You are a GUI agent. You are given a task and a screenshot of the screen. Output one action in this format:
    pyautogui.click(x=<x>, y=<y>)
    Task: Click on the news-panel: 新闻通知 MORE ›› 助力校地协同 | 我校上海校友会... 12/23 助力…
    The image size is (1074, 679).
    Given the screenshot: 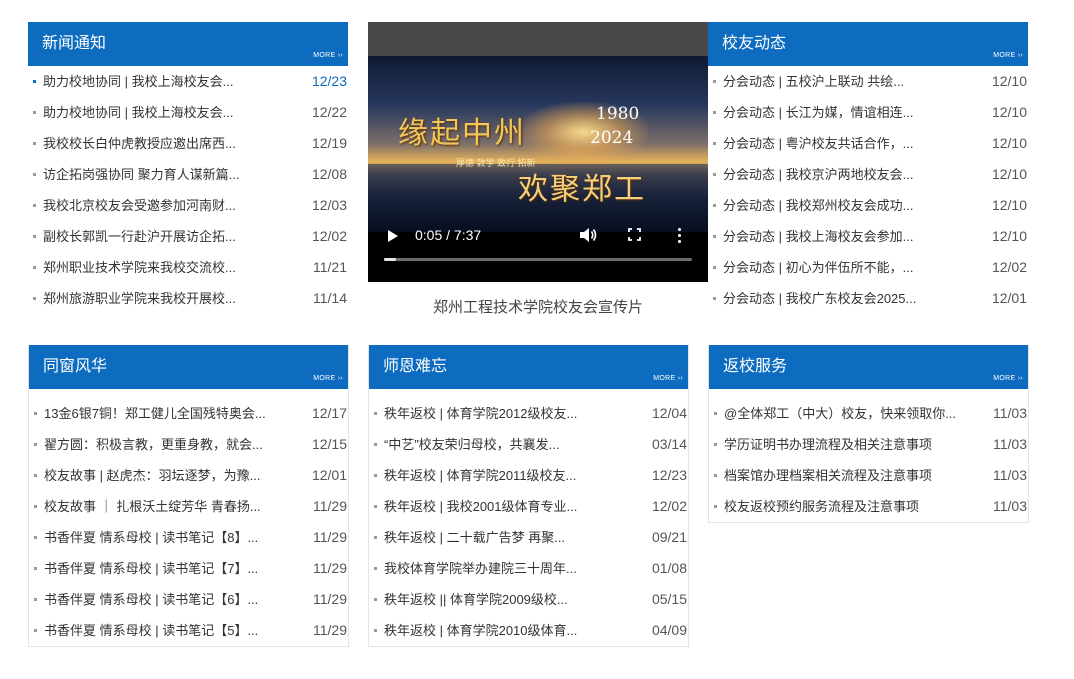 What is the action you would take?
    pyautogui.click(x=188, y=169)
    